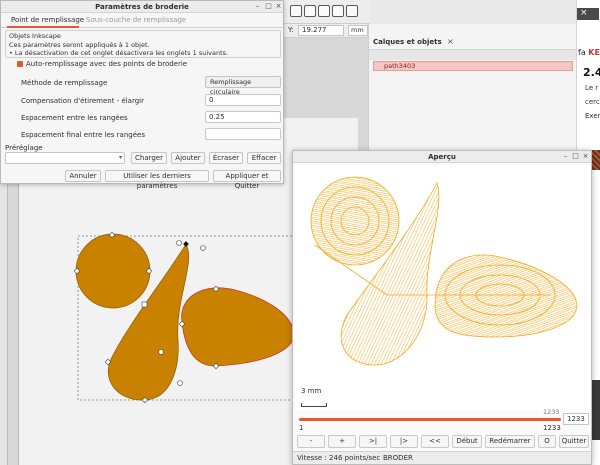  Describe the element at coordinates (226, 158) in the screenshot. I see `overwrite-button: Écraser` at that location.